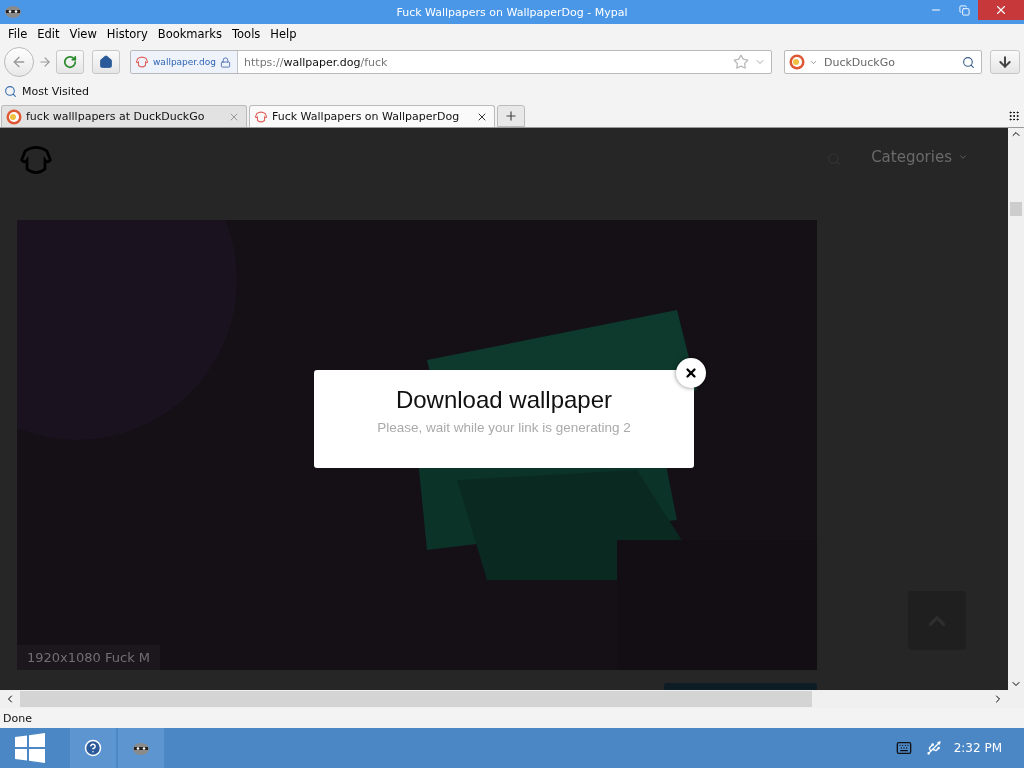 This screenshot has height=768, width=1024. I want to click on caret-icon, so click(963, 157).